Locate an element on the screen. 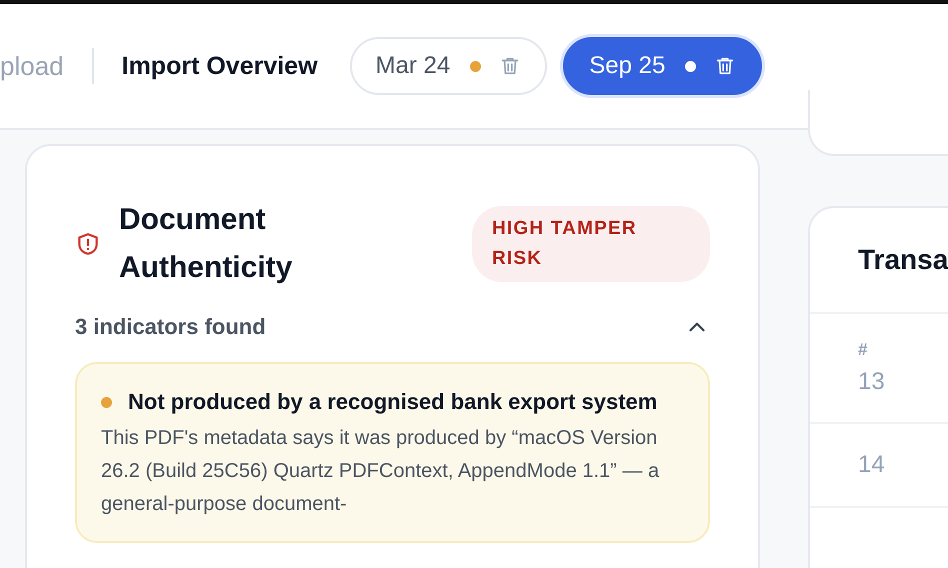  indicator-description: This PDF's metadata says it was produced by “macOS Version 26.2 (Build 25C56) Quartz PDFContext, AppendMode 1.1” — a general-purpose document- is located at coordinates (380, 471).